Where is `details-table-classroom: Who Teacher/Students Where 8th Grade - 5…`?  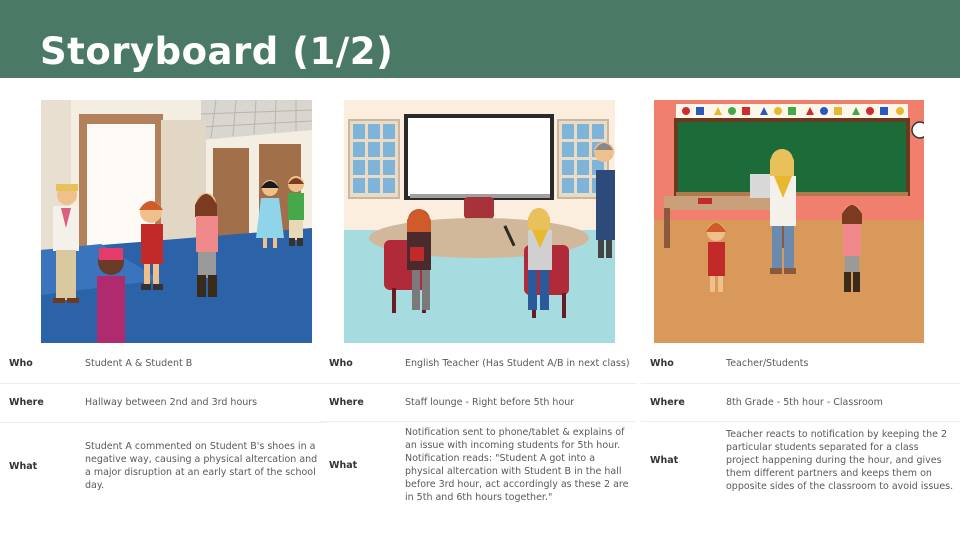
details-table-classroom: Who Teacher/Students Where 8th Grade - 5… is located at coordinates (800, 422).